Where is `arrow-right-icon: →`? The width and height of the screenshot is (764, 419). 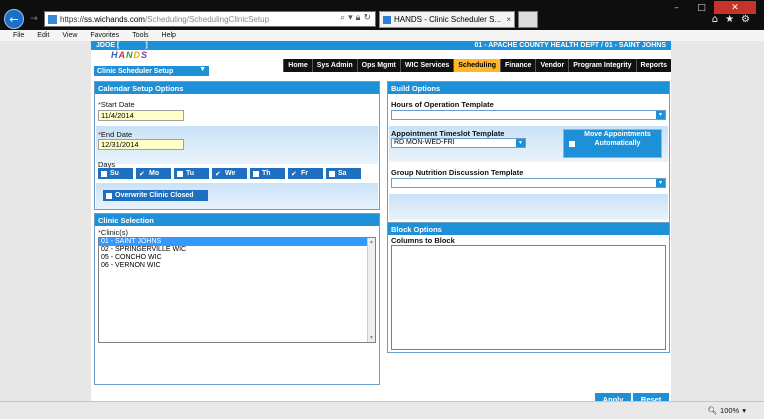 arrow-right-icon: → is located at coordinates (34, 19).